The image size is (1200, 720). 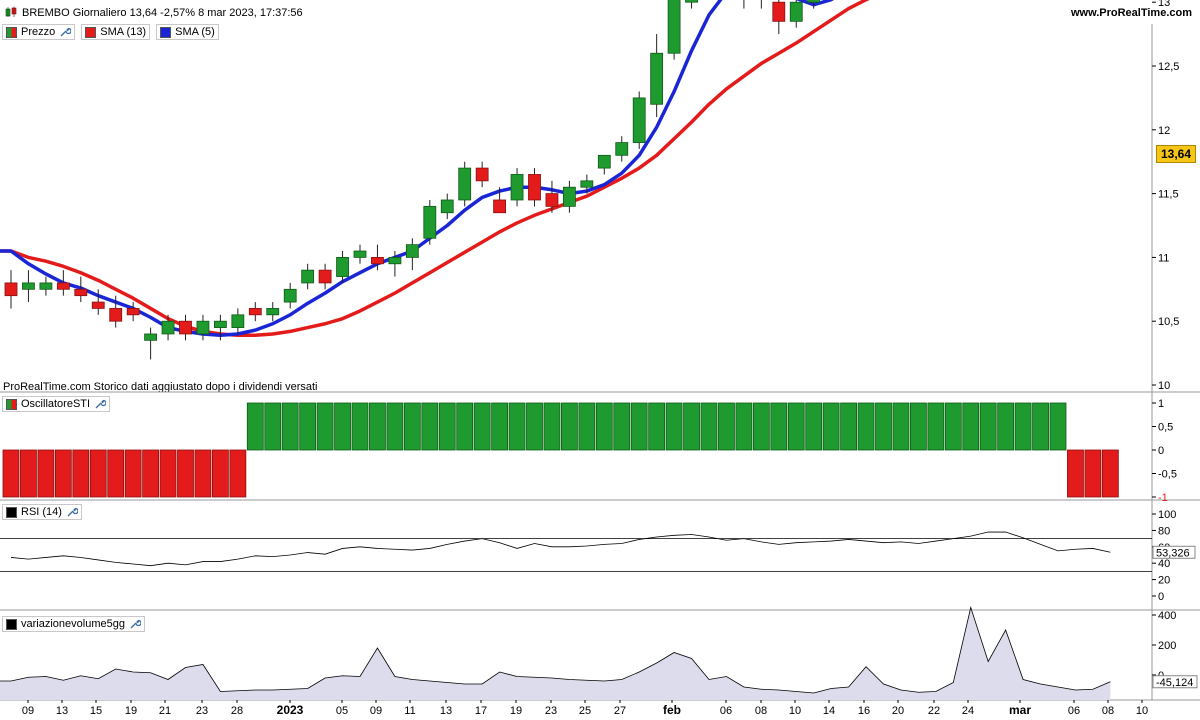 What do you see at coordinates (1161, 404) in the screenshot?
I see `sti-axis-label: 1` at bounding box center [1161, 404].